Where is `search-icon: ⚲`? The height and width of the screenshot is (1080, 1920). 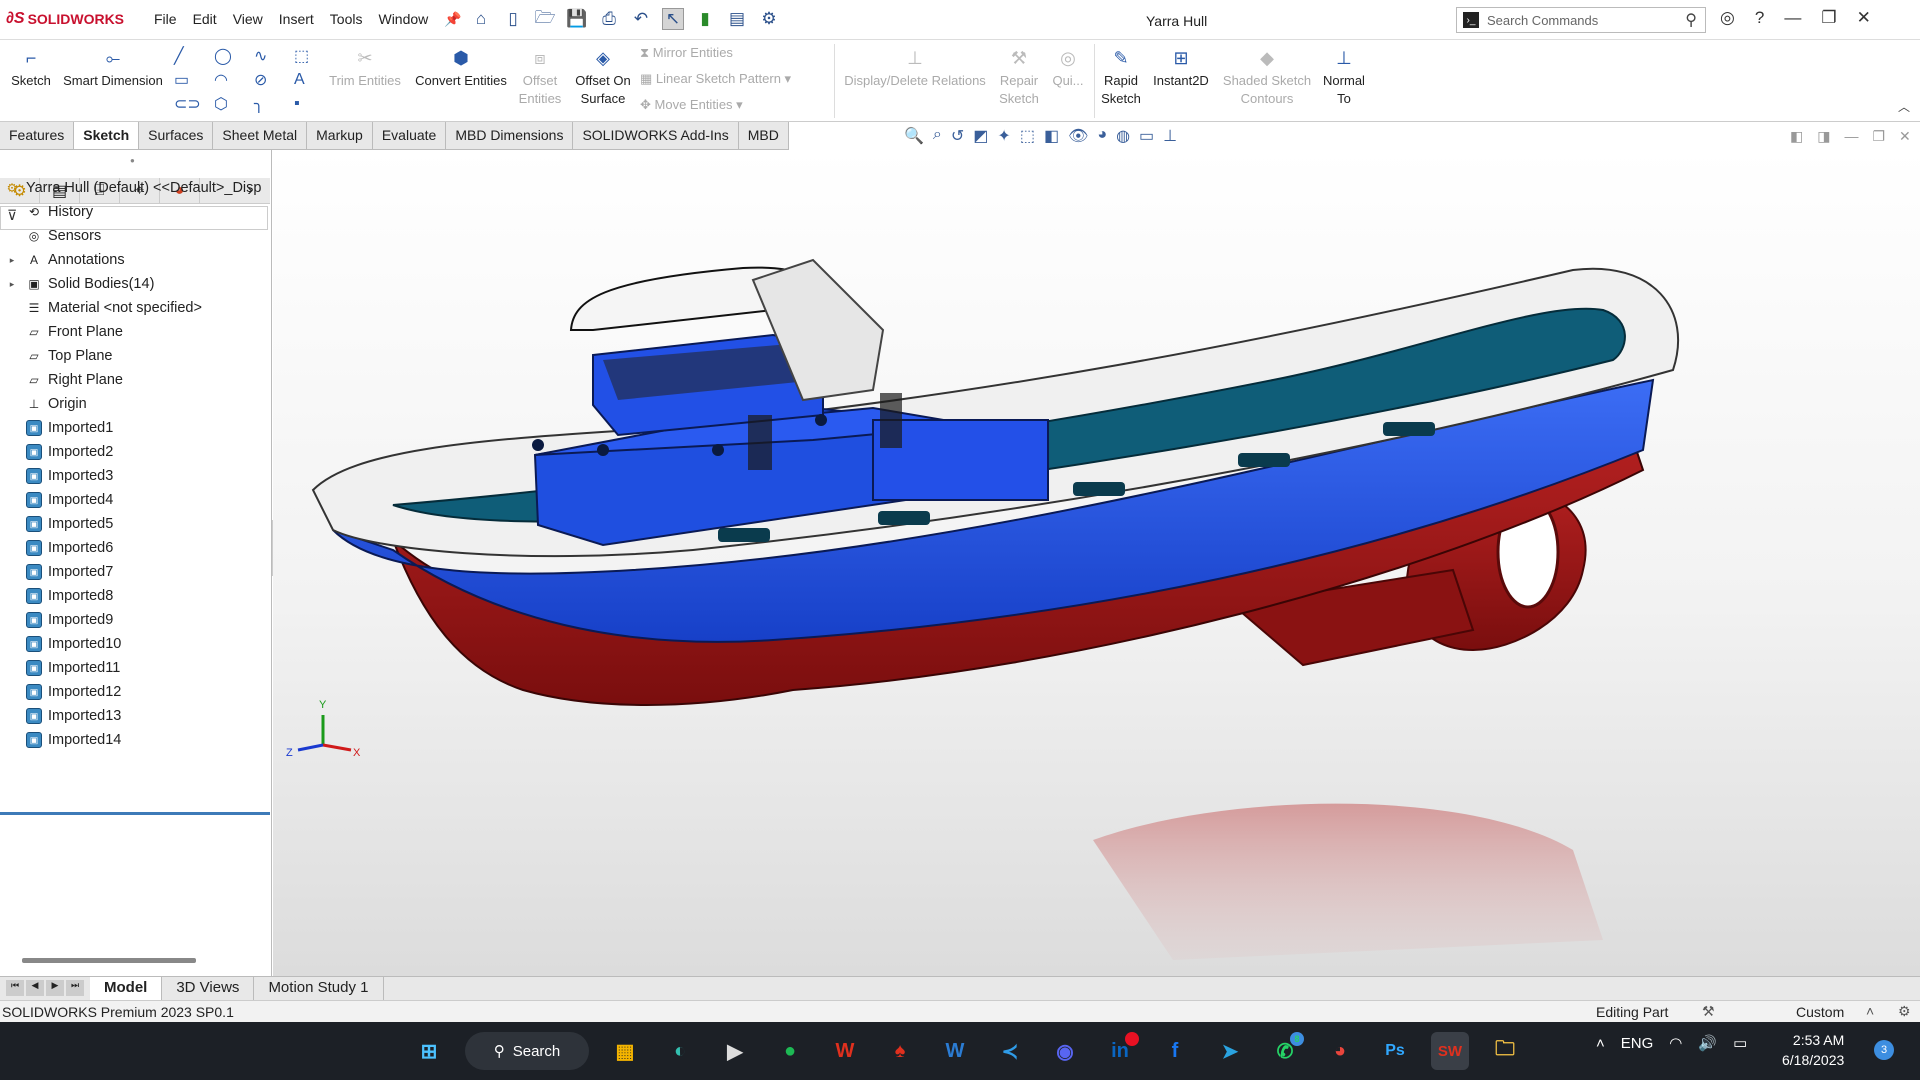 search-icon: ⚲ is located at coordinates (1691, 20).